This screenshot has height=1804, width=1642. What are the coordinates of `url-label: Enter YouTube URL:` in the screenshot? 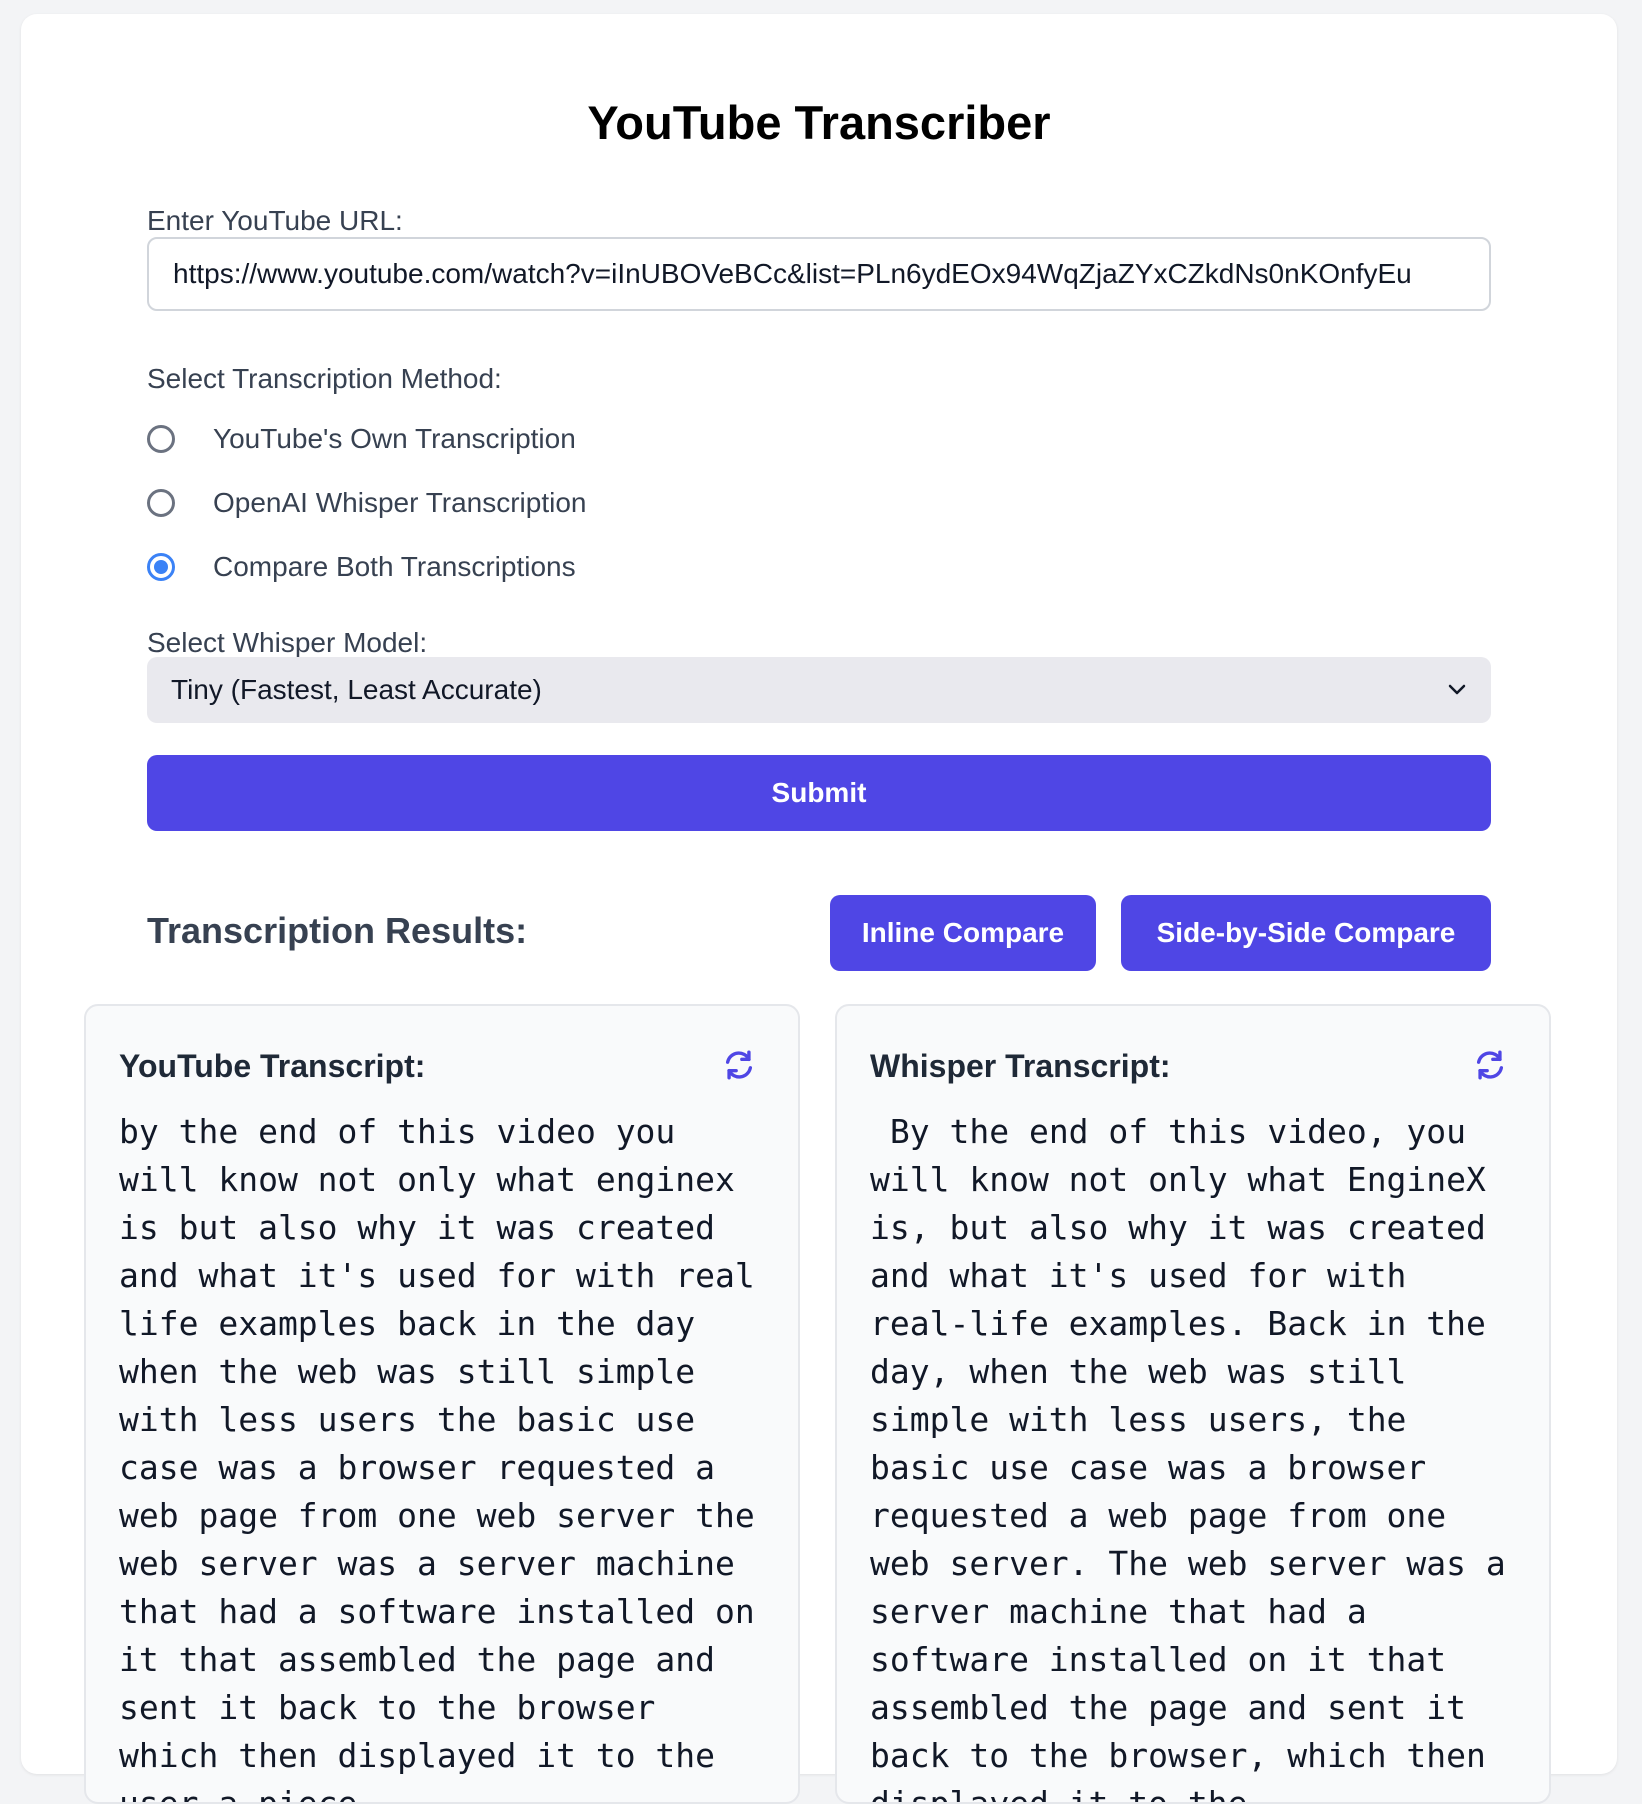 It's located at (275, 220).